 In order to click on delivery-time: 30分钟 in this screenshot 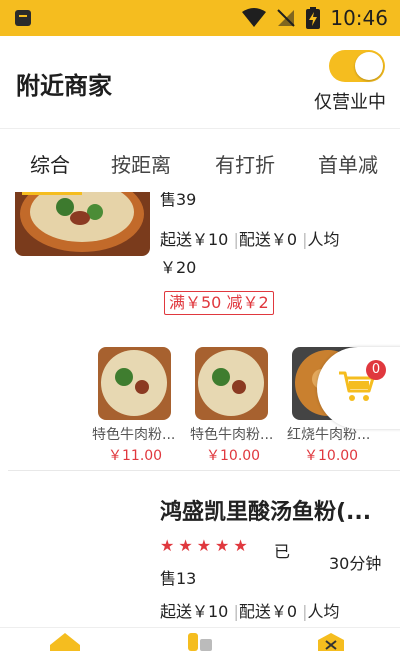, I will do `click(355, 563)`.